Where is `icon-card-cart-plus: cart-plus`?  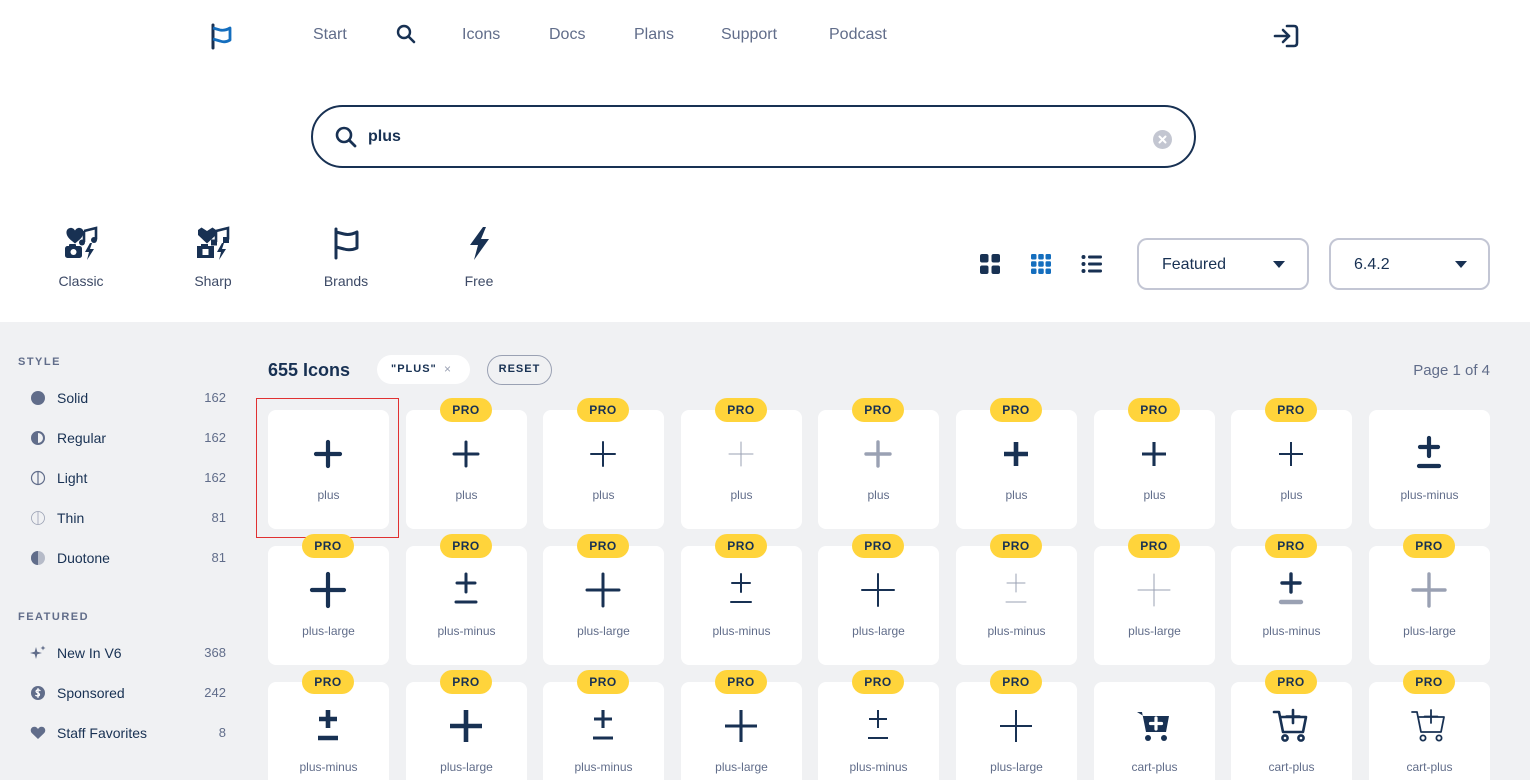
icon-card-cart-plus: cart-plus is located at coordinates (1154, 731).